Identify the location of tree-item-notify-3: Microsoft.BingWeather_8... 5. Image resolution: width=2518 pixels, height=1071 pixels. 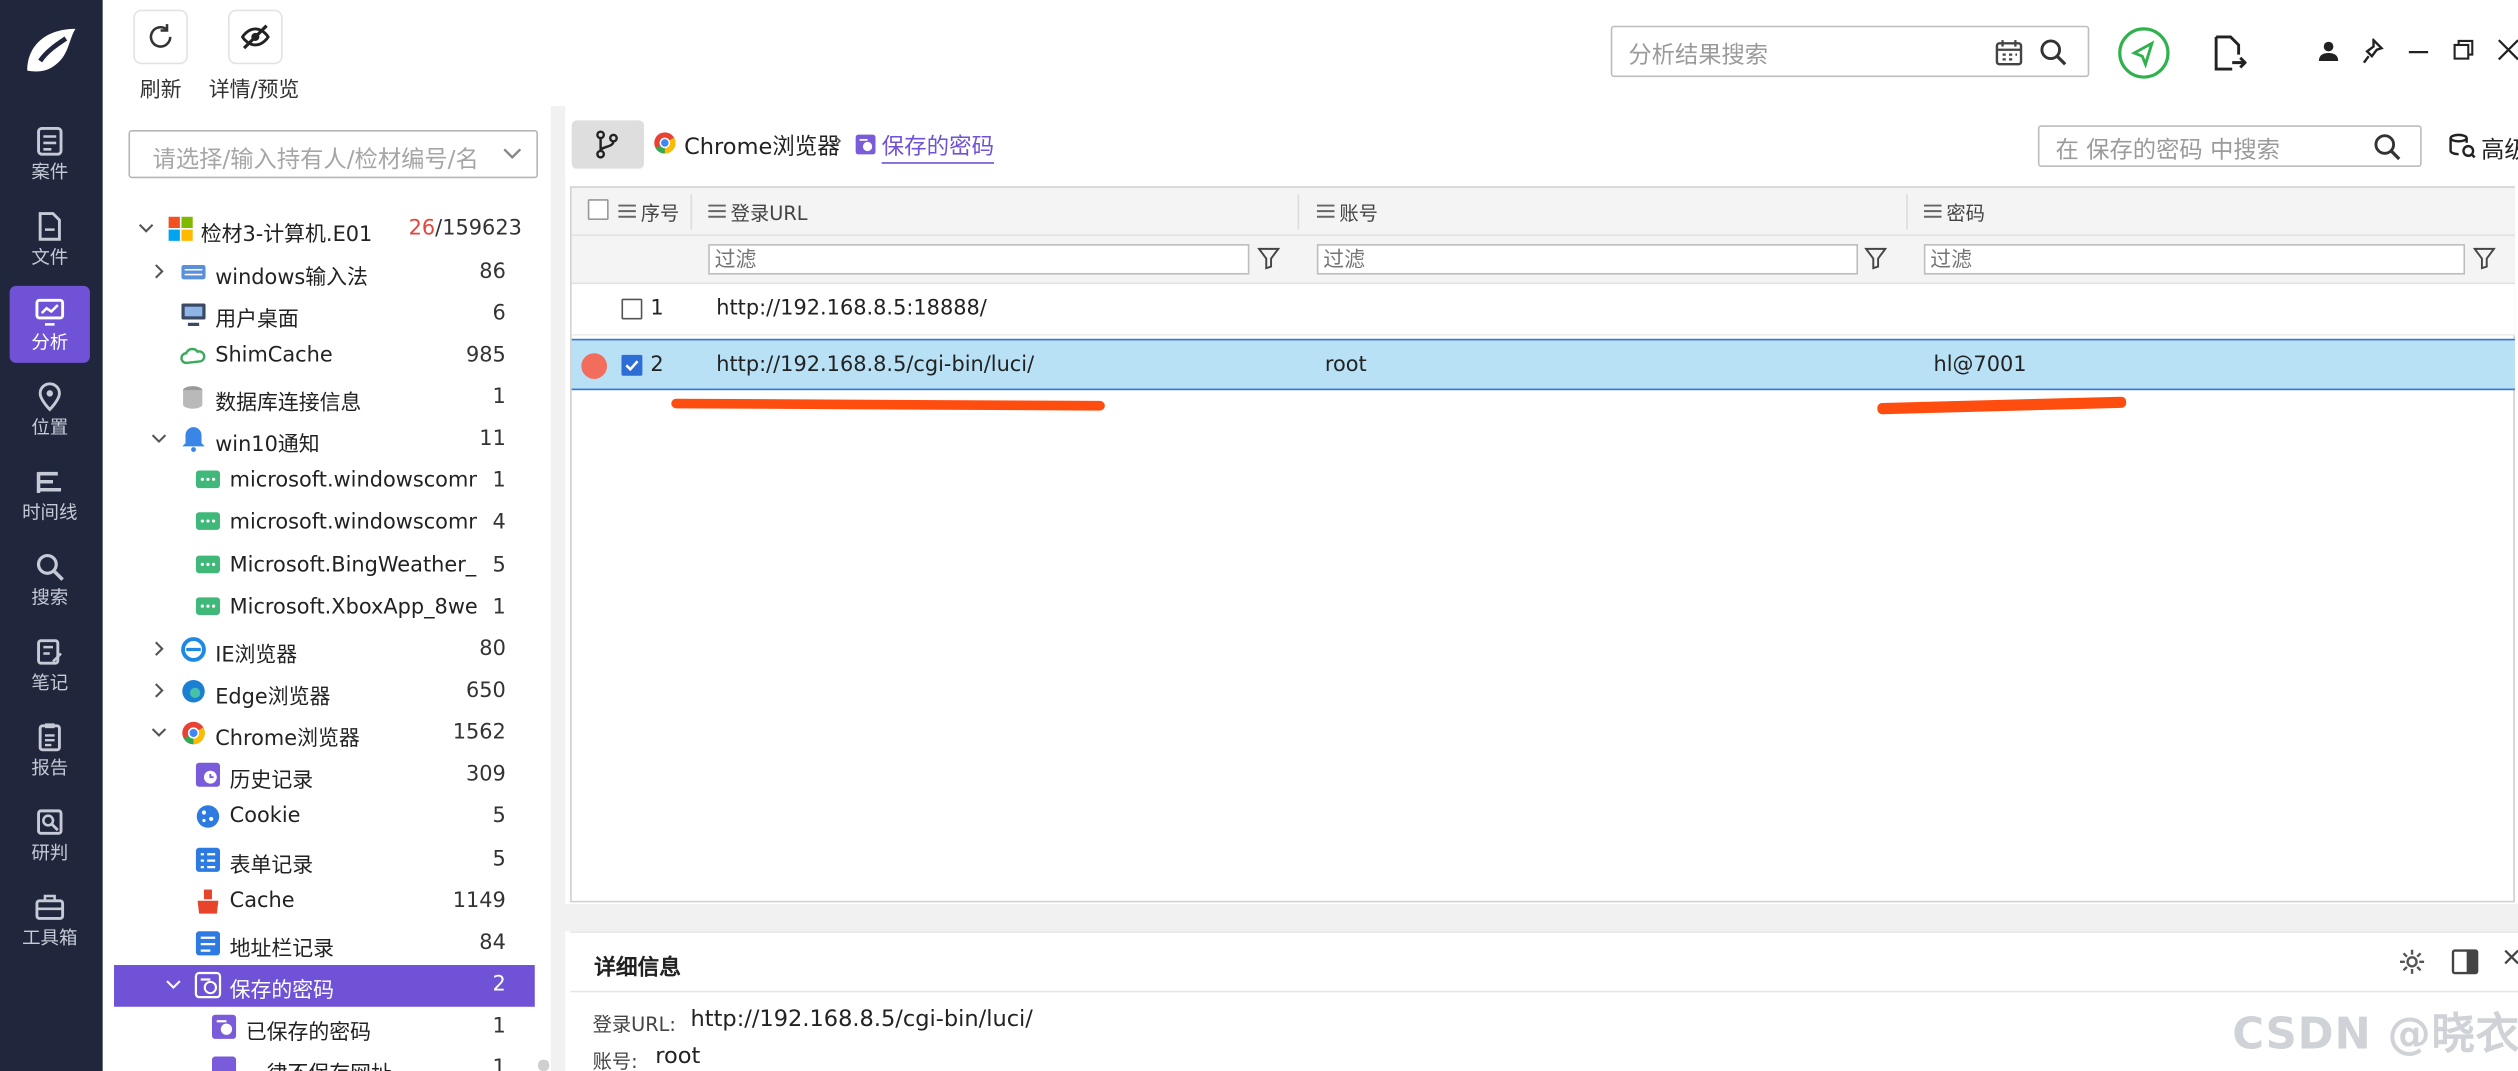
(326, 567).